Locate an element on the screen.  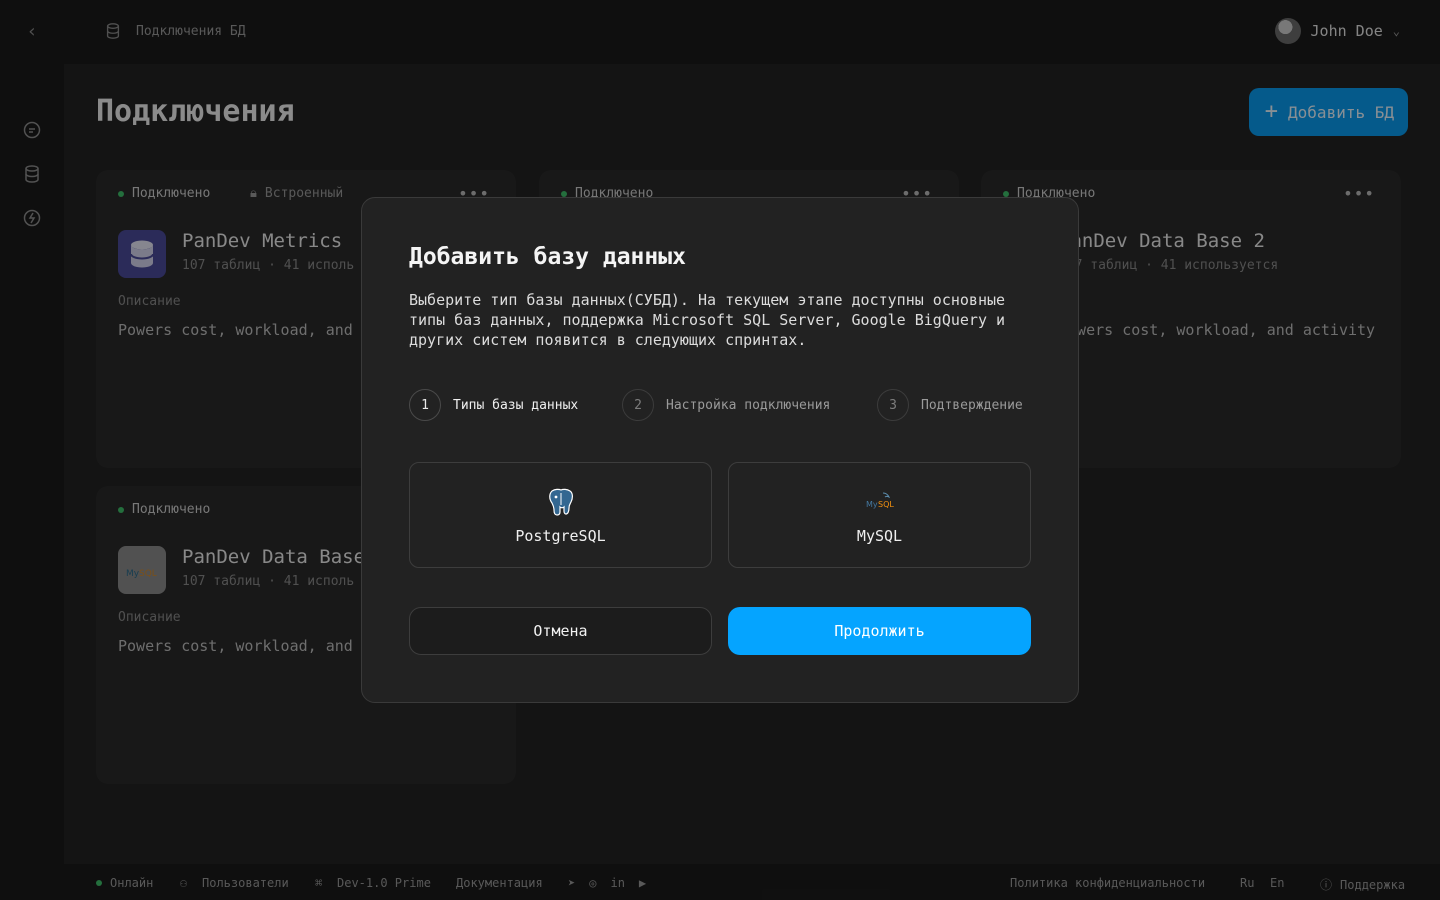
step-number: 1 is located at coordinates (425, 405).